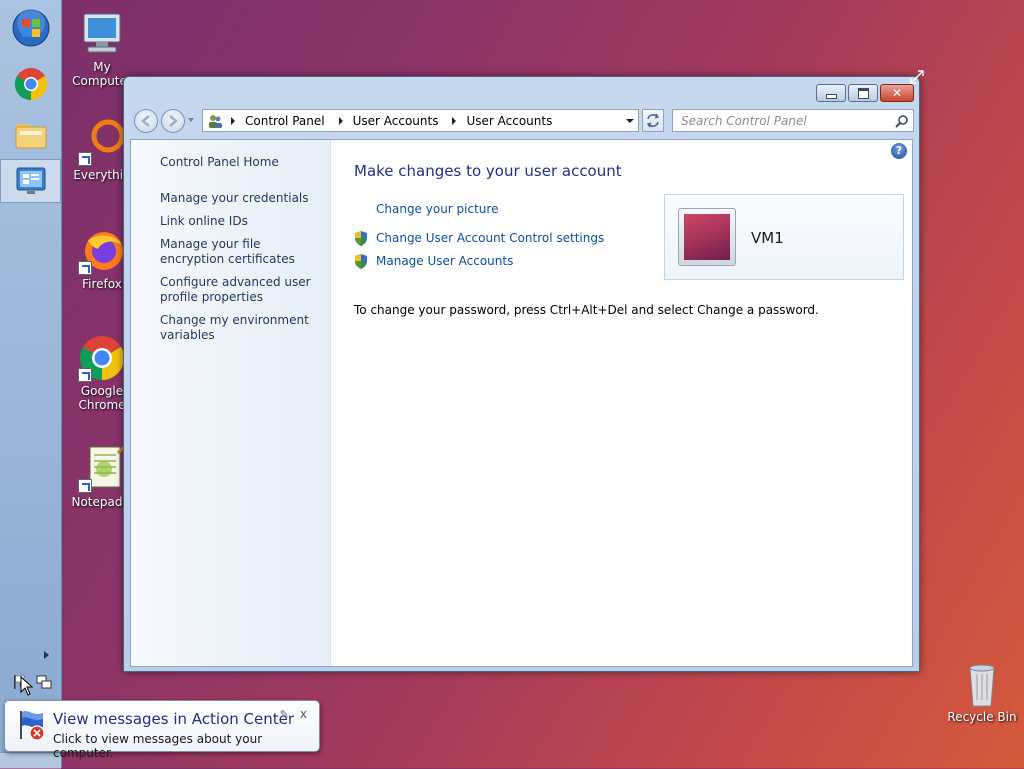 The image size is (1024, 769). I want to click on resize-cursor-icon, so click(917, 77).